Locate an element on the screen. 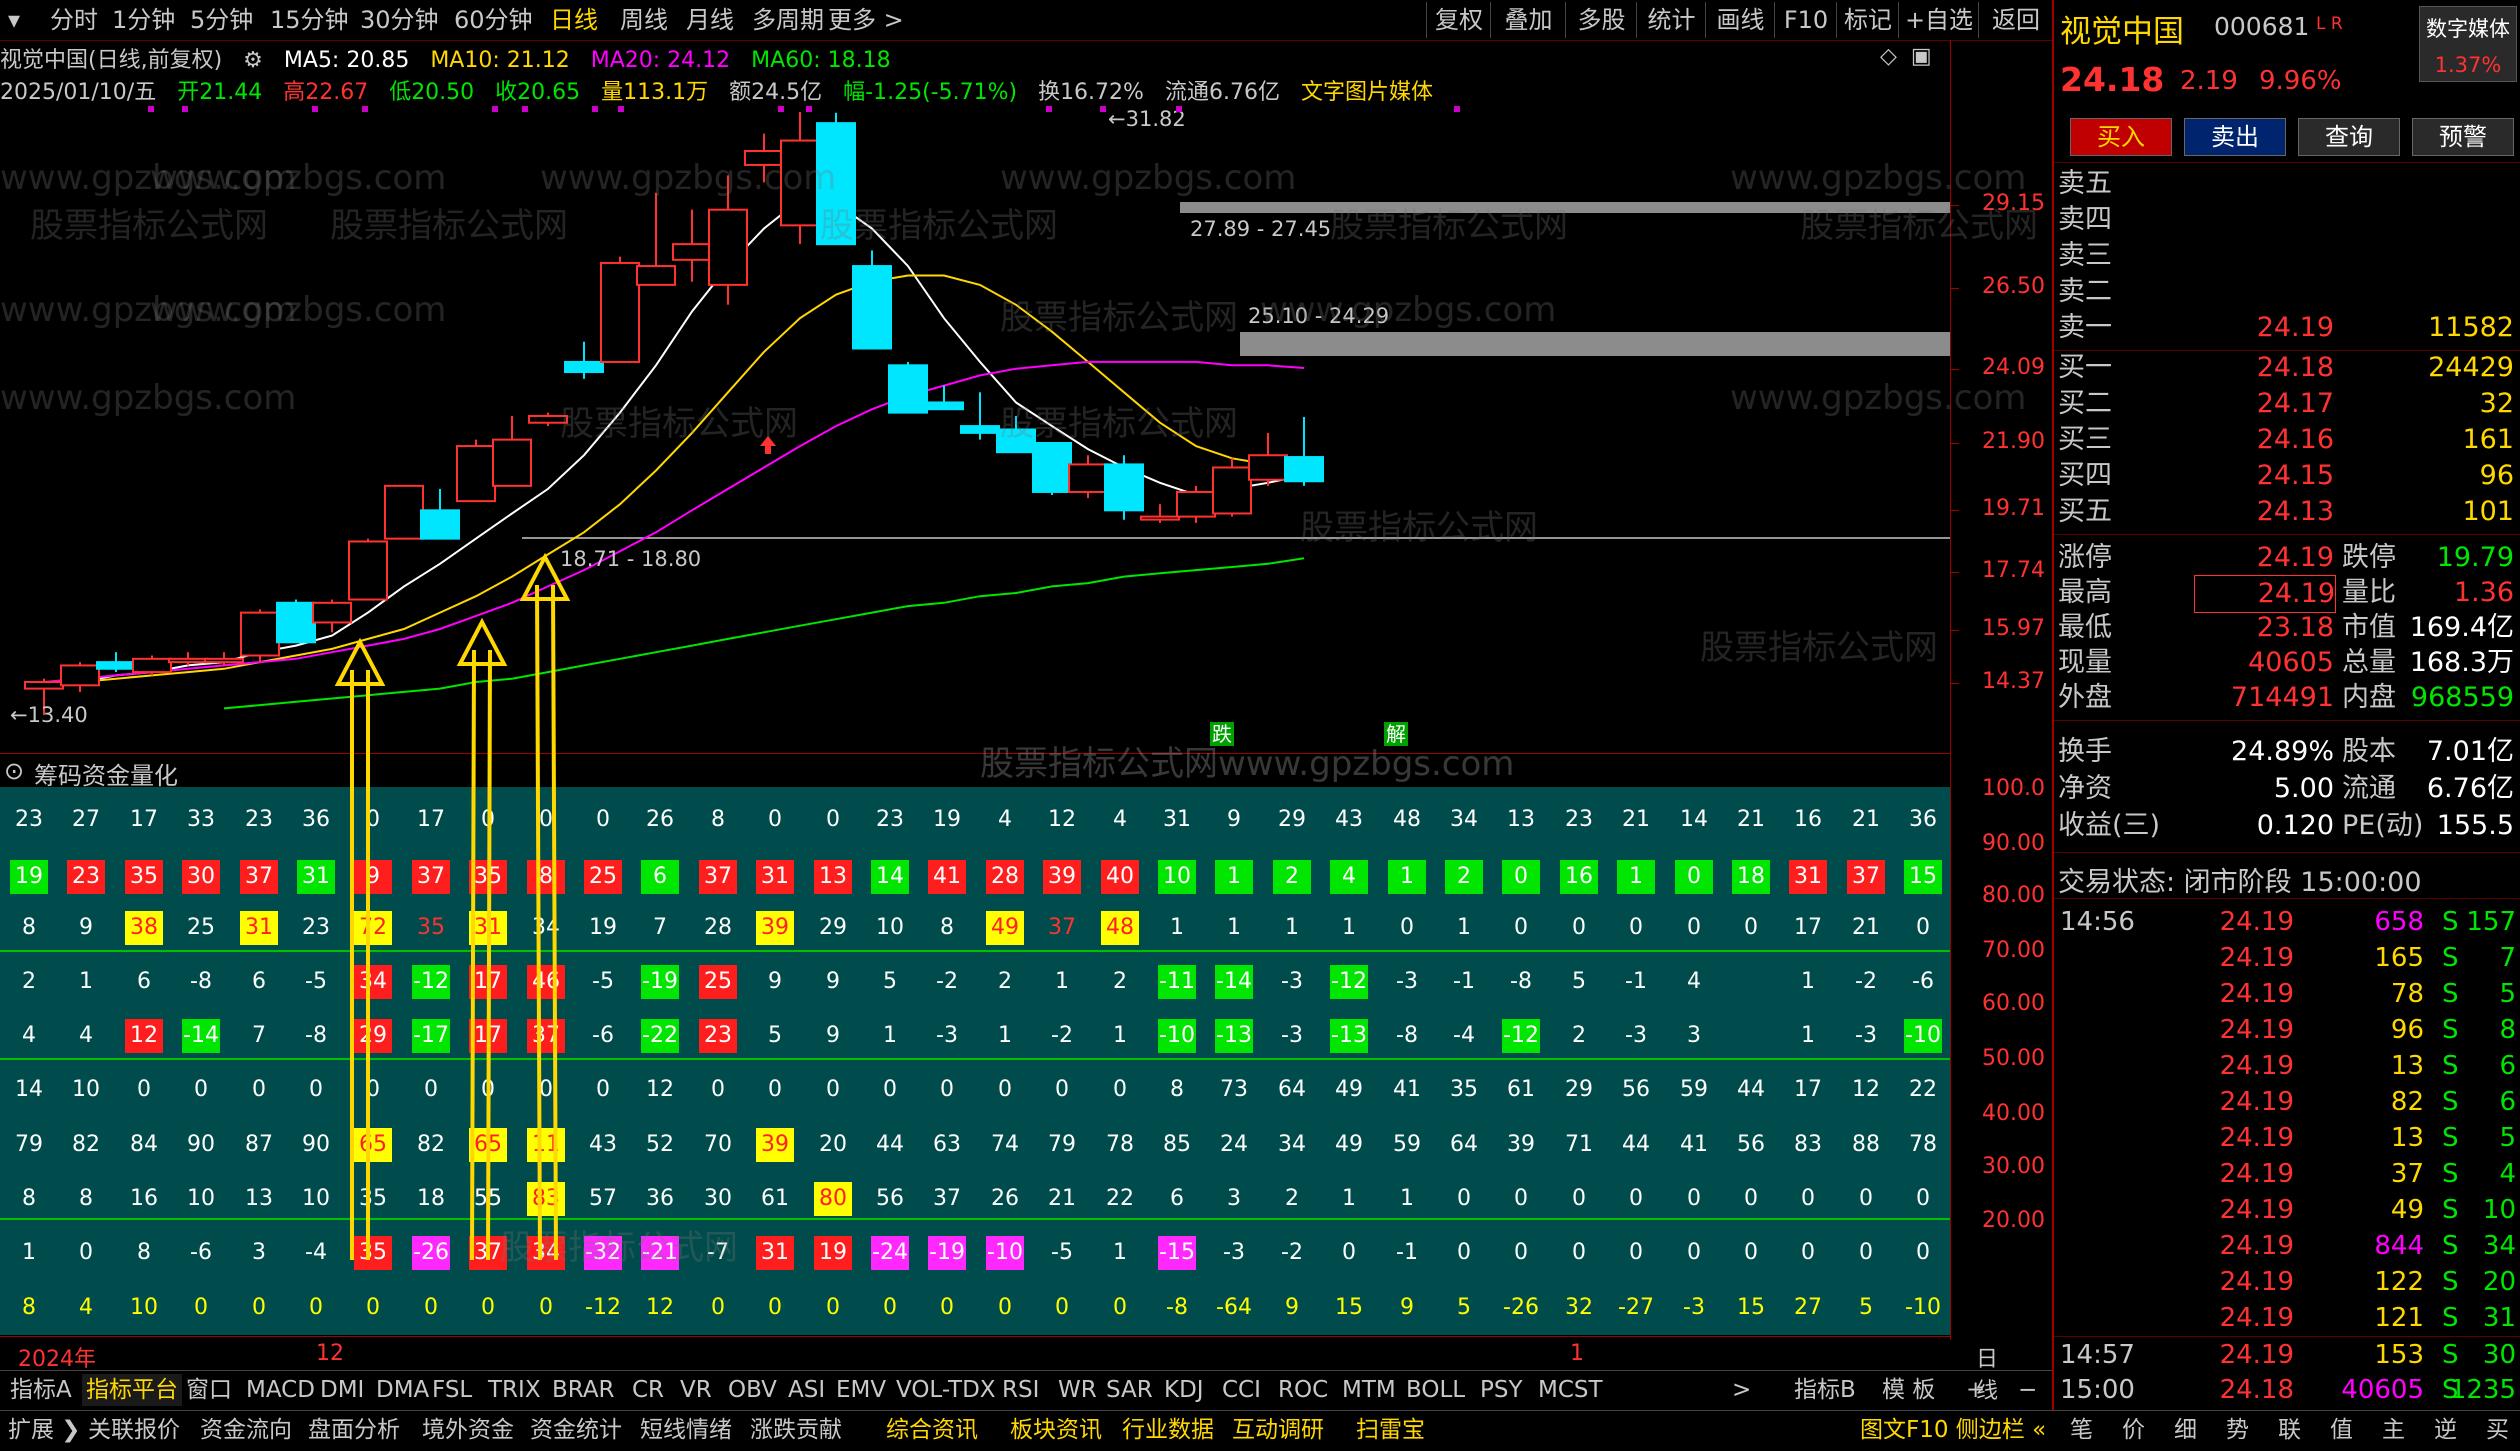 Image resolution: width=2520 pixels, height=1451 pixels. sector-button: 数字媒体 1.37% is located at coordinates (2468, 44).